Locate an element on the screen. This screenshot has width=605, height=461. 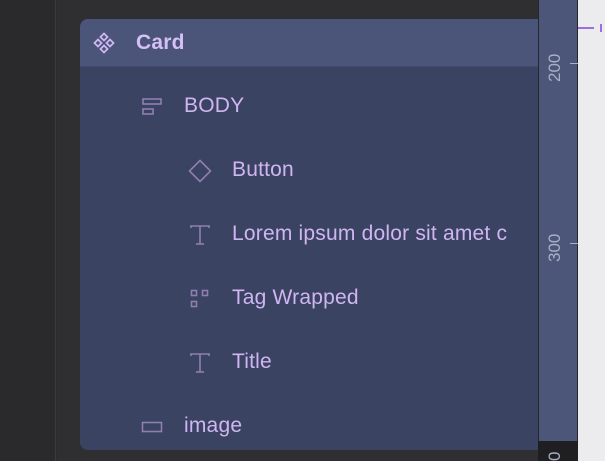
layer-label-title: Title is located at coordinates (252, 361).